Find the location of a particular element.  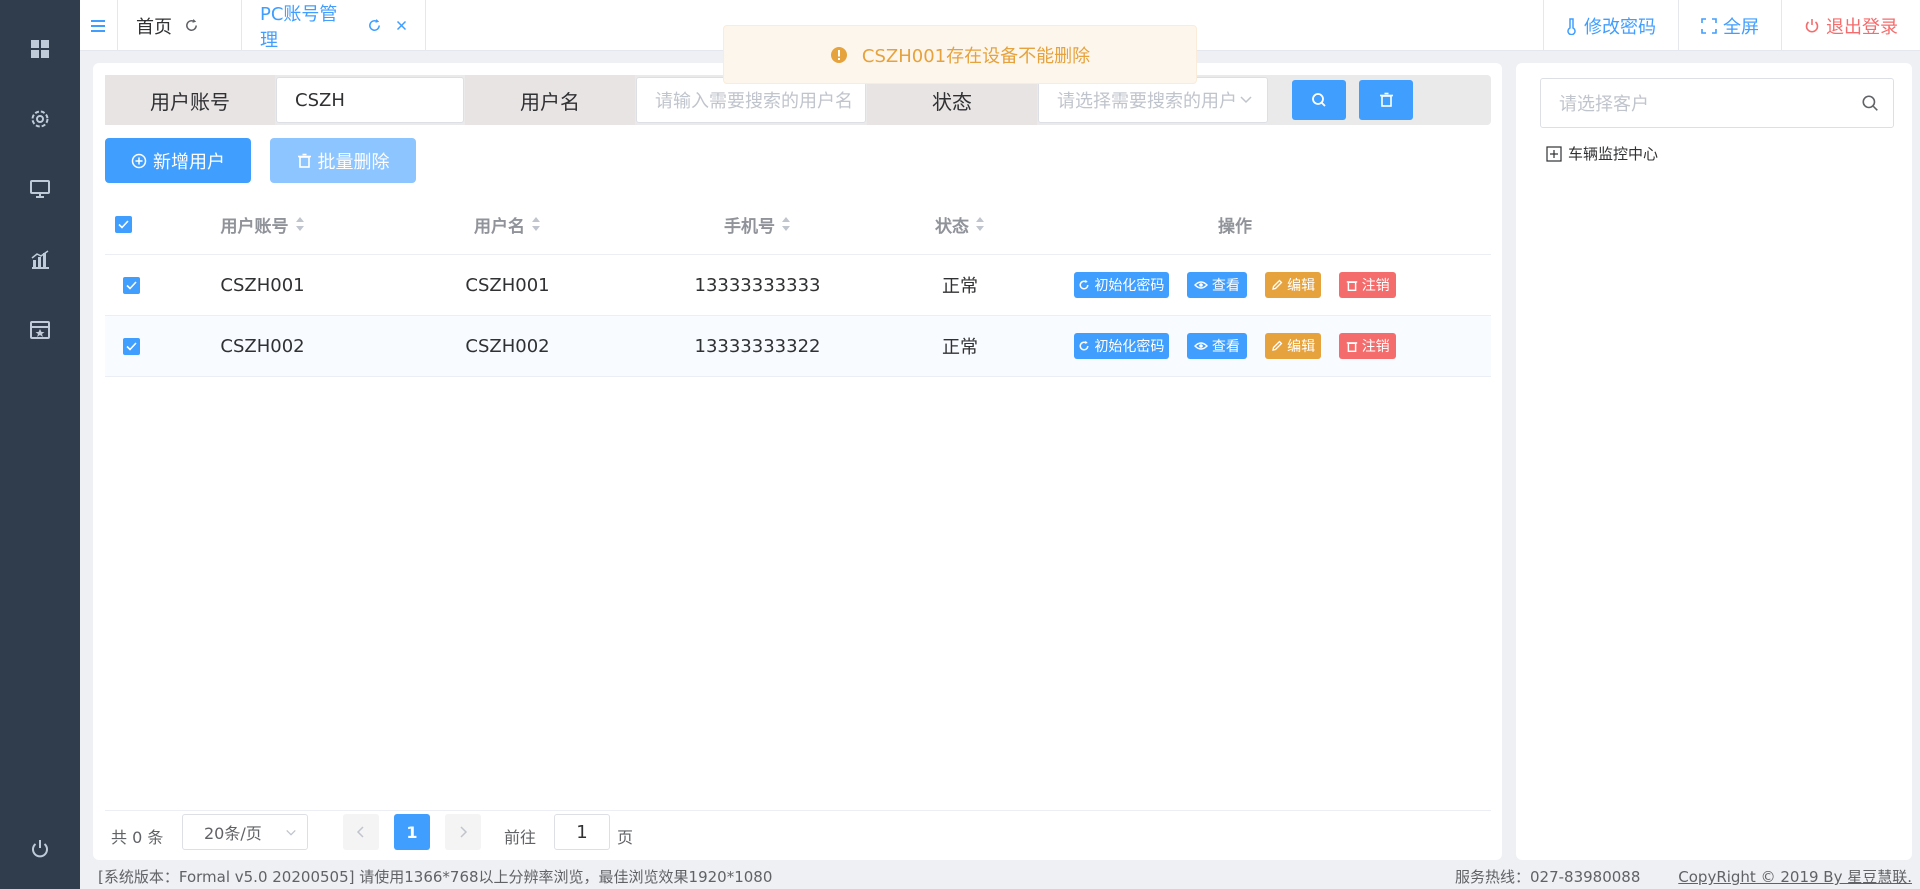

chevron-right-icon is located at coordinates (464, 832).